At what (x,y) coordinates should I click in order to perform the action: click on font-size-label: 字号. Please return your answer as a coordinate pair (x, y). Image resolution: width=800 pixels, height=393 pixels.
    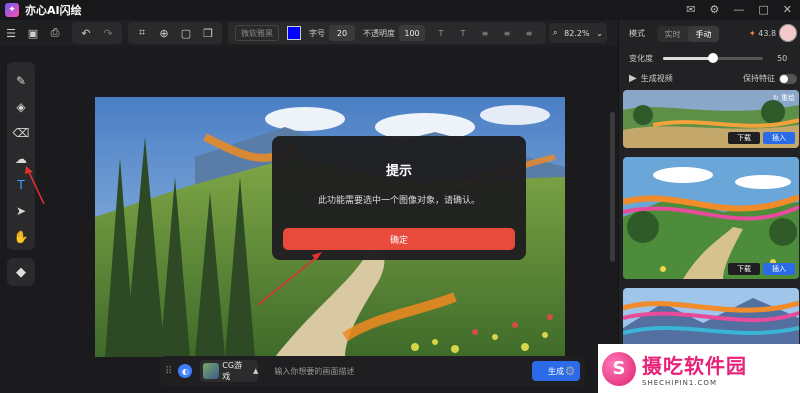
    Looking at the image, I should click on (317, 33).